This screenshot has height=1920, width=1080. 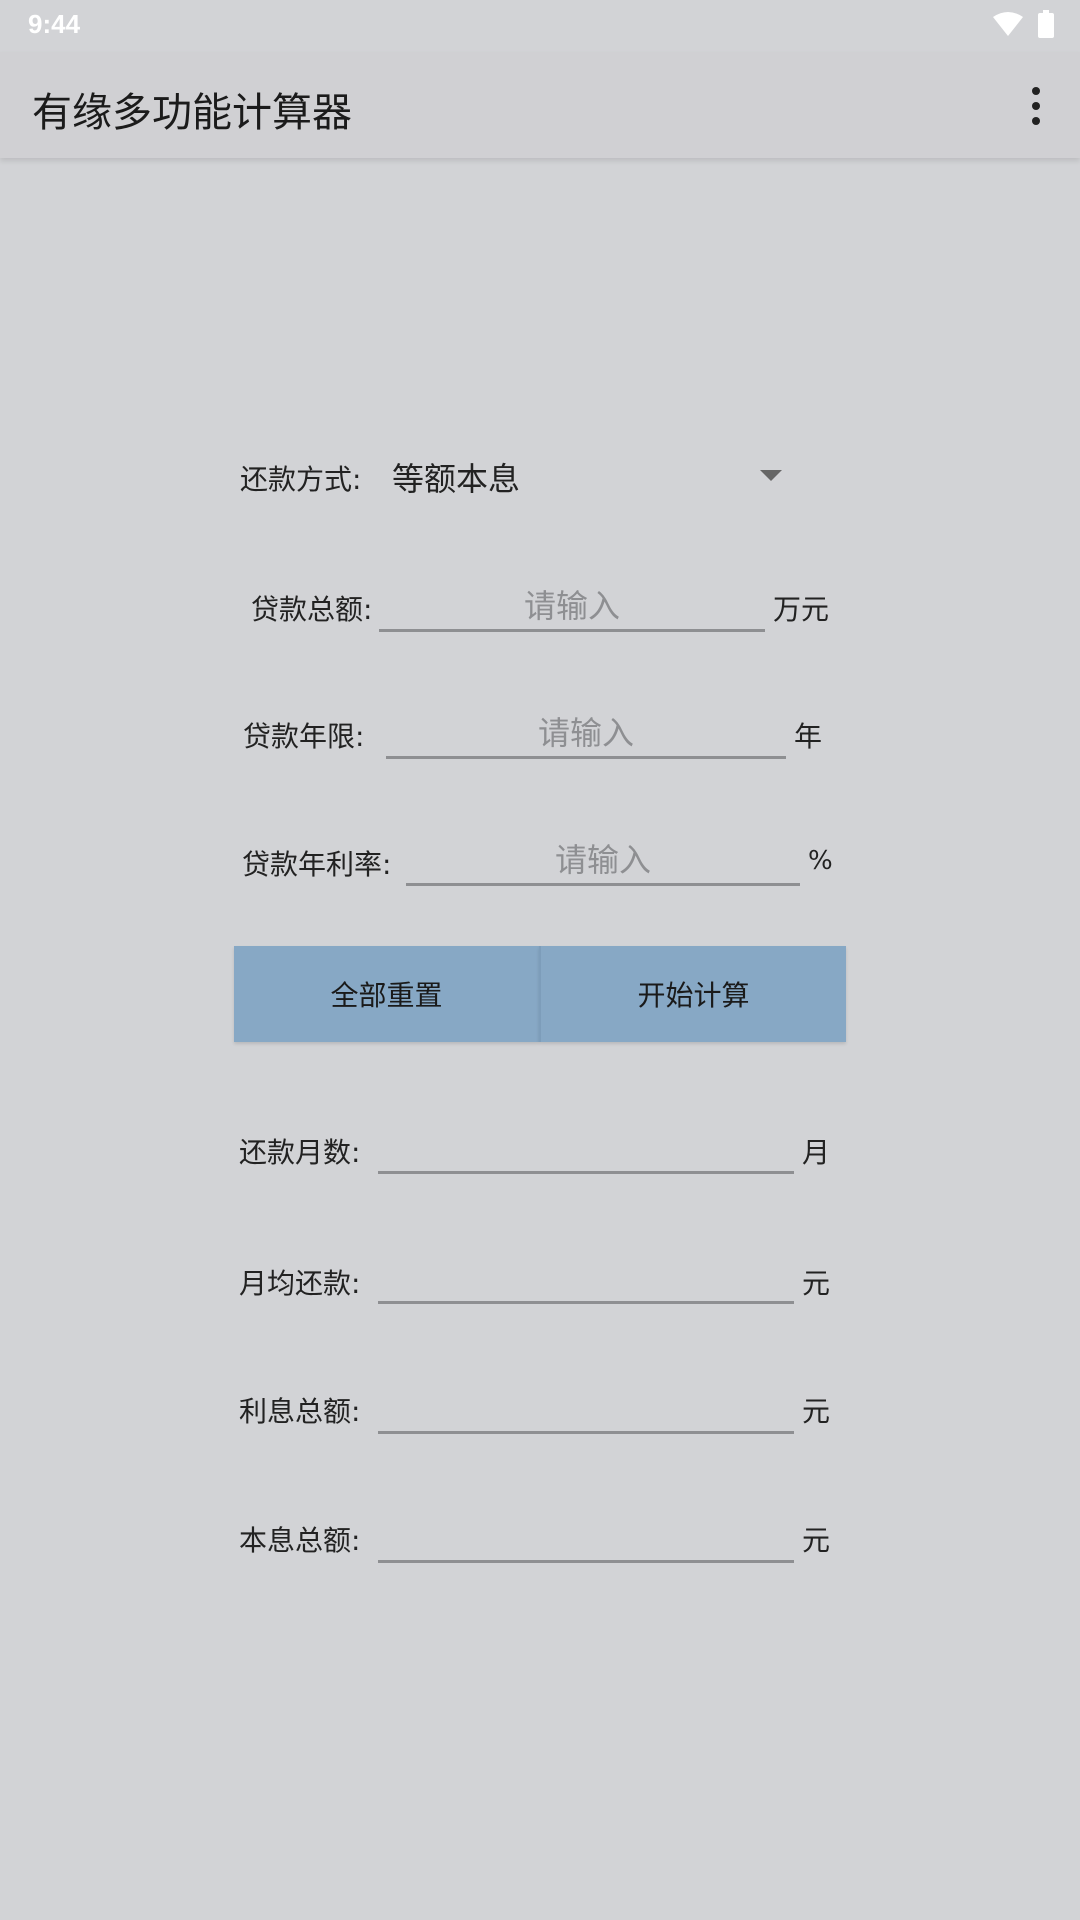 I want to click on monthly-payment-output, so click(x=586, y=1277).